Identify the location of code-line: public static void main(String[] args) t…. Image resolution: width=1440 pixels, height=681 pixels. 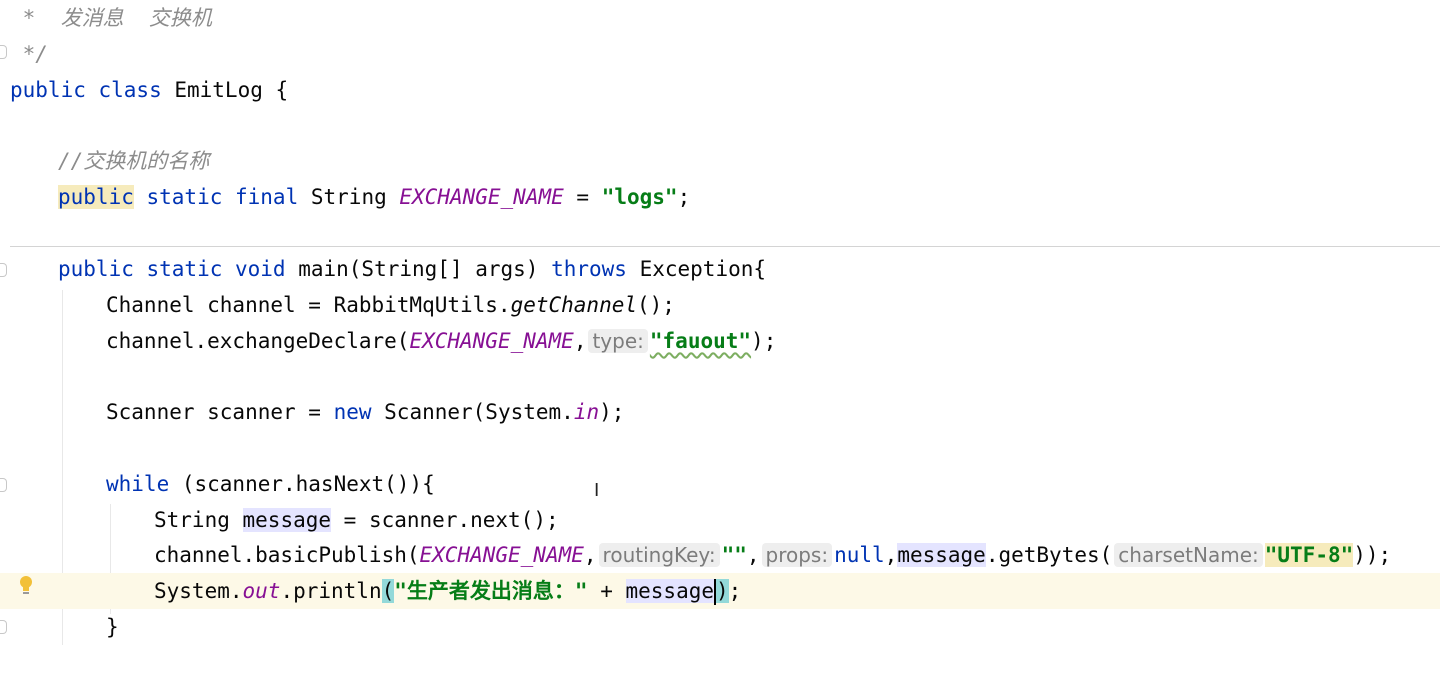
(720, 269).